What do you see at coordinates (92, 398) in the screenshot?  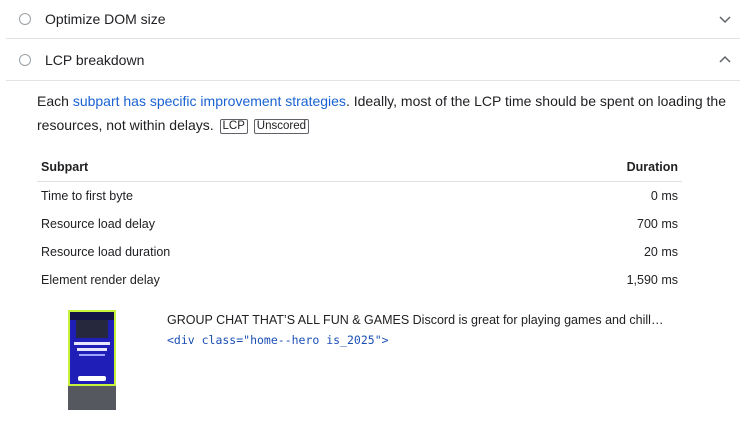 I see `thumbnail-below-fold` at bounding box center [92, 398].